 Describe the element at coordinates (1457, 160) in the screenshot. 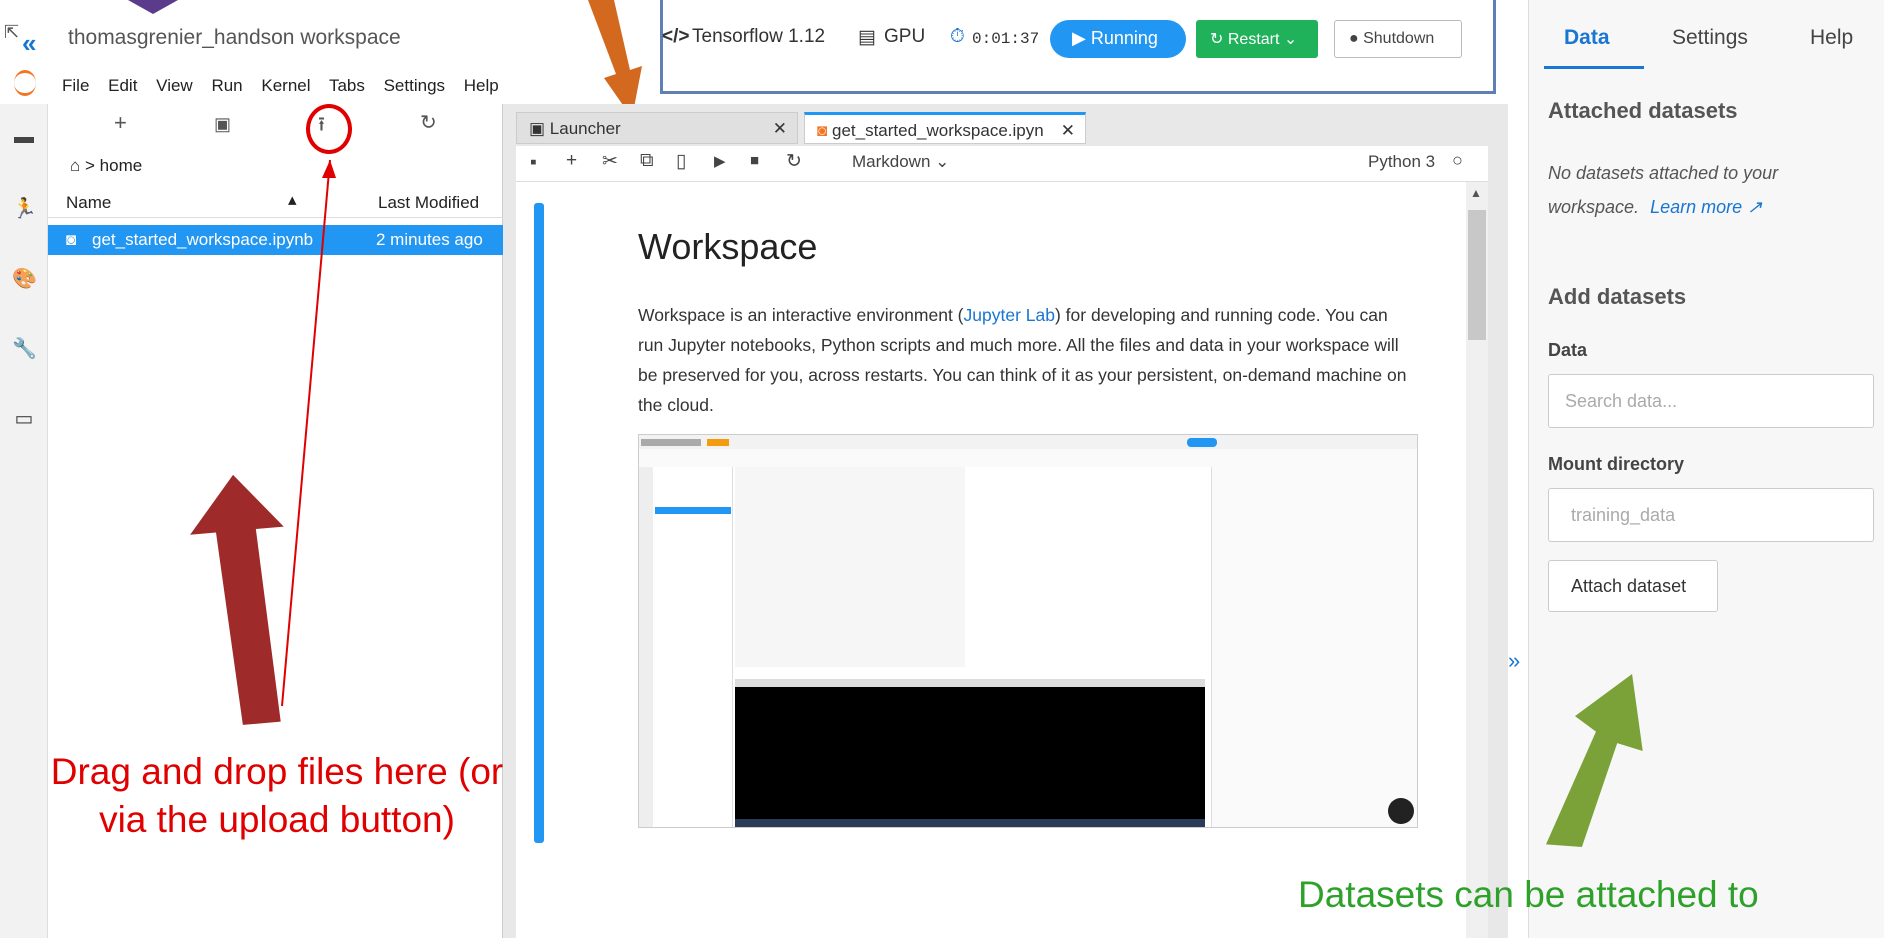

I see `kernel-status-icon: ○` at that location.